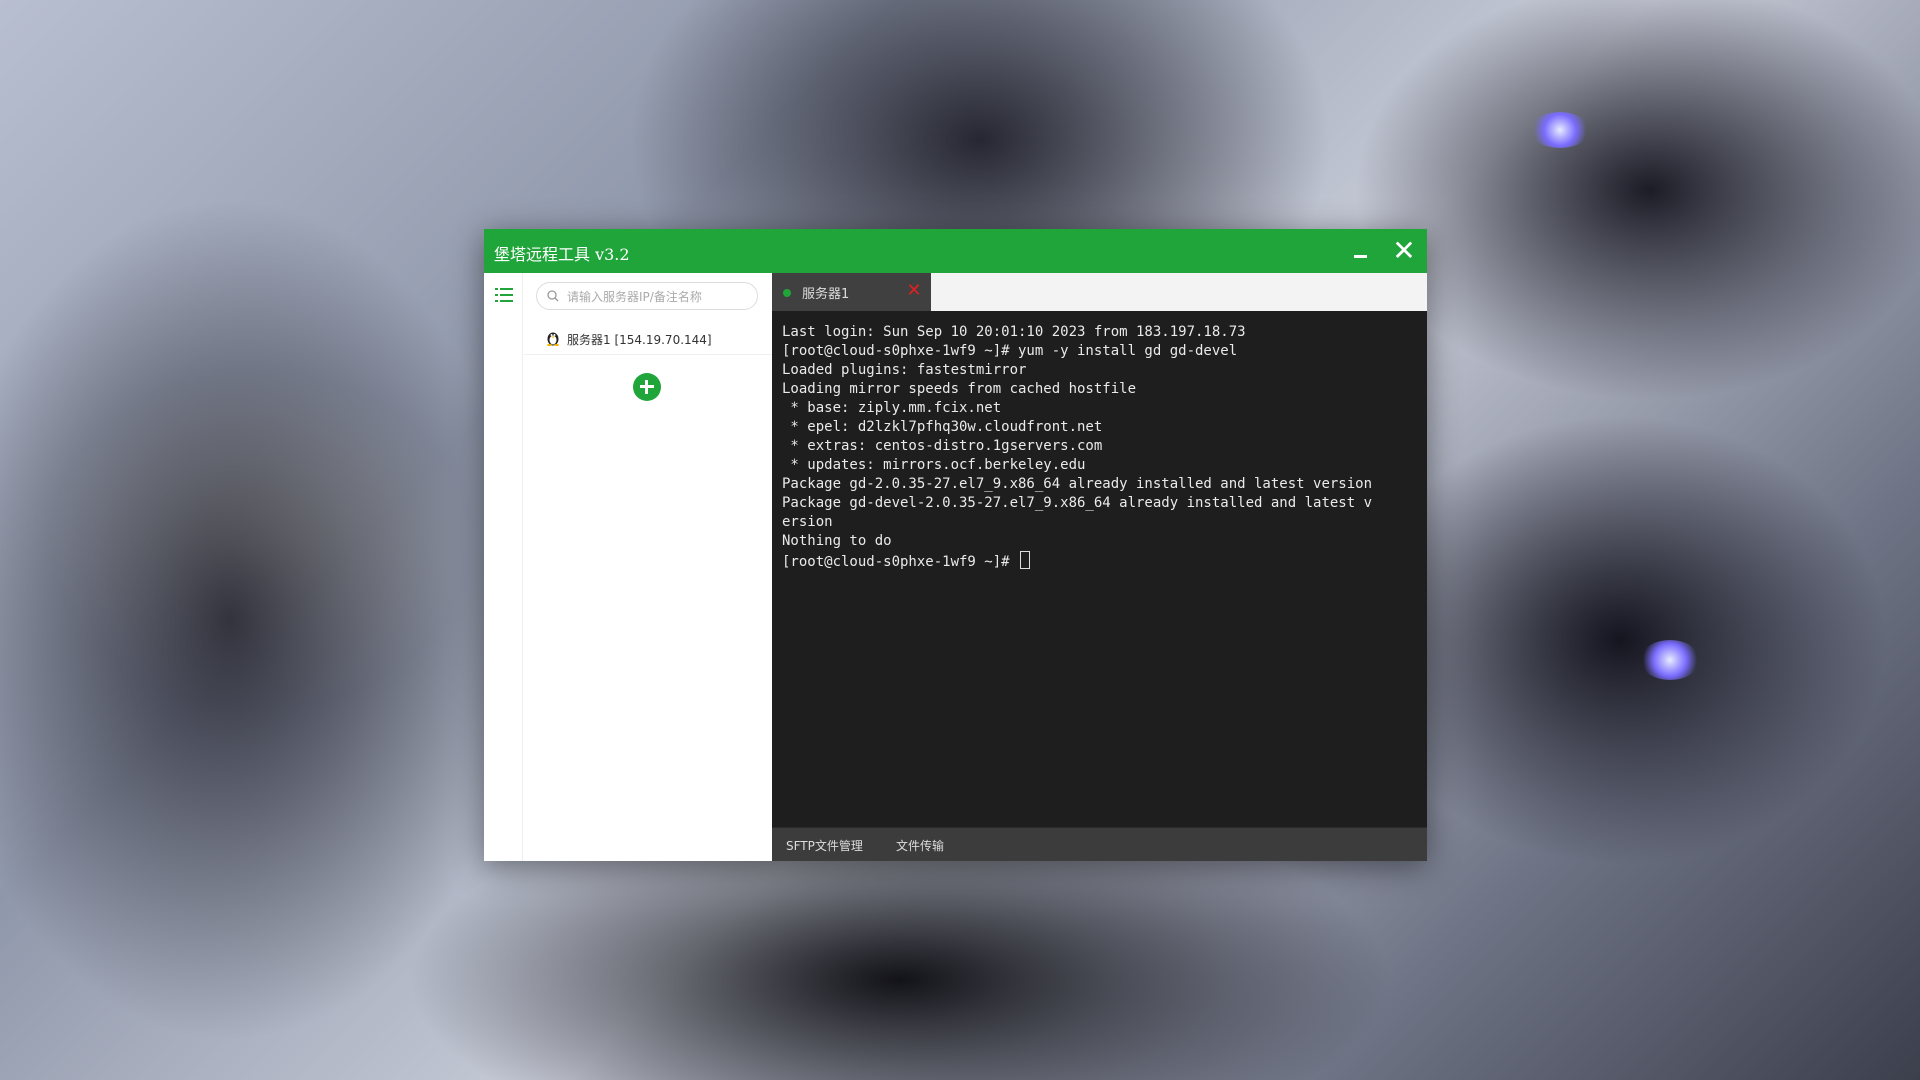  Describe the element at coordinates (639, 340) in the screenshot. I see `server-list-item-label: 服务器1 [154.19.70.144]` at that location.